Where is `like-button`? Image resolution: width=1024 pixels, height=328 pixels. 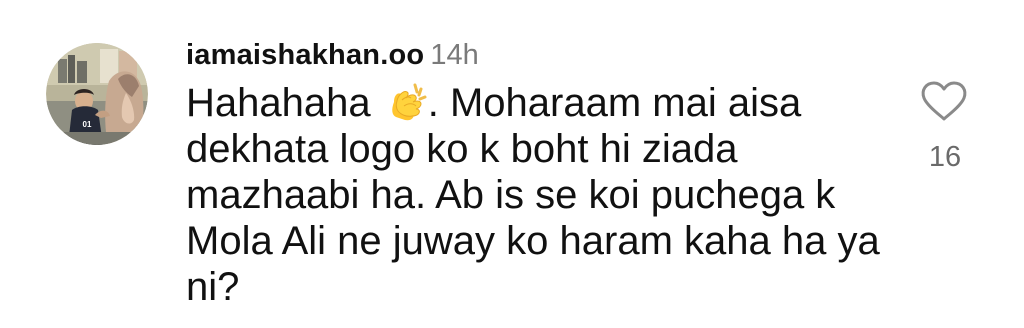 like-button is located at coordinates (944, 101).